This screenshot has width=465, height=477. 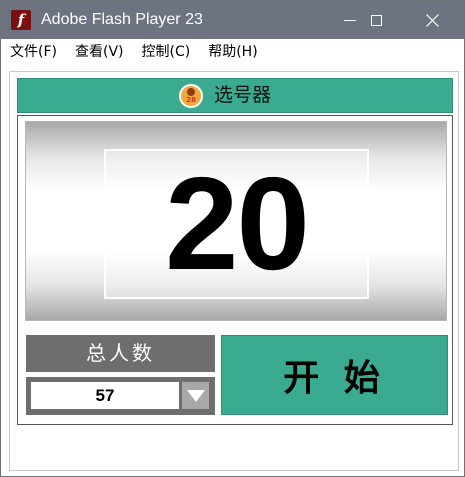 What do you see at coordinates (120, 353) in the screenshot?
I see `total-people-label: 总人数` at bounding box center [120, 353].